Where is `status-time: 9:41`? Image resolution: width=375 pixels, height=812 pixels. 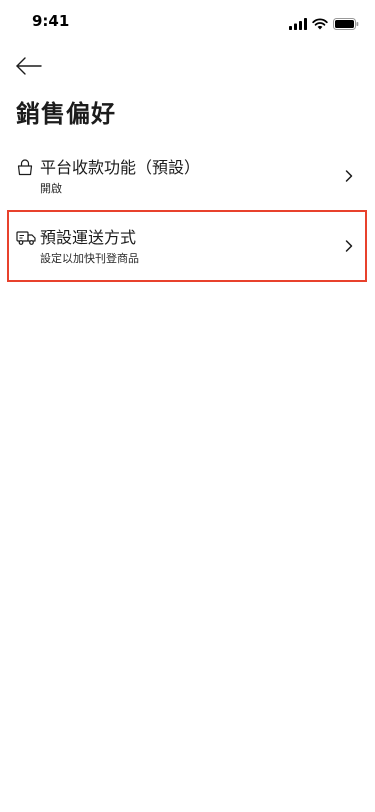 status-time: 9:41 is located at coordinates (51, 21).